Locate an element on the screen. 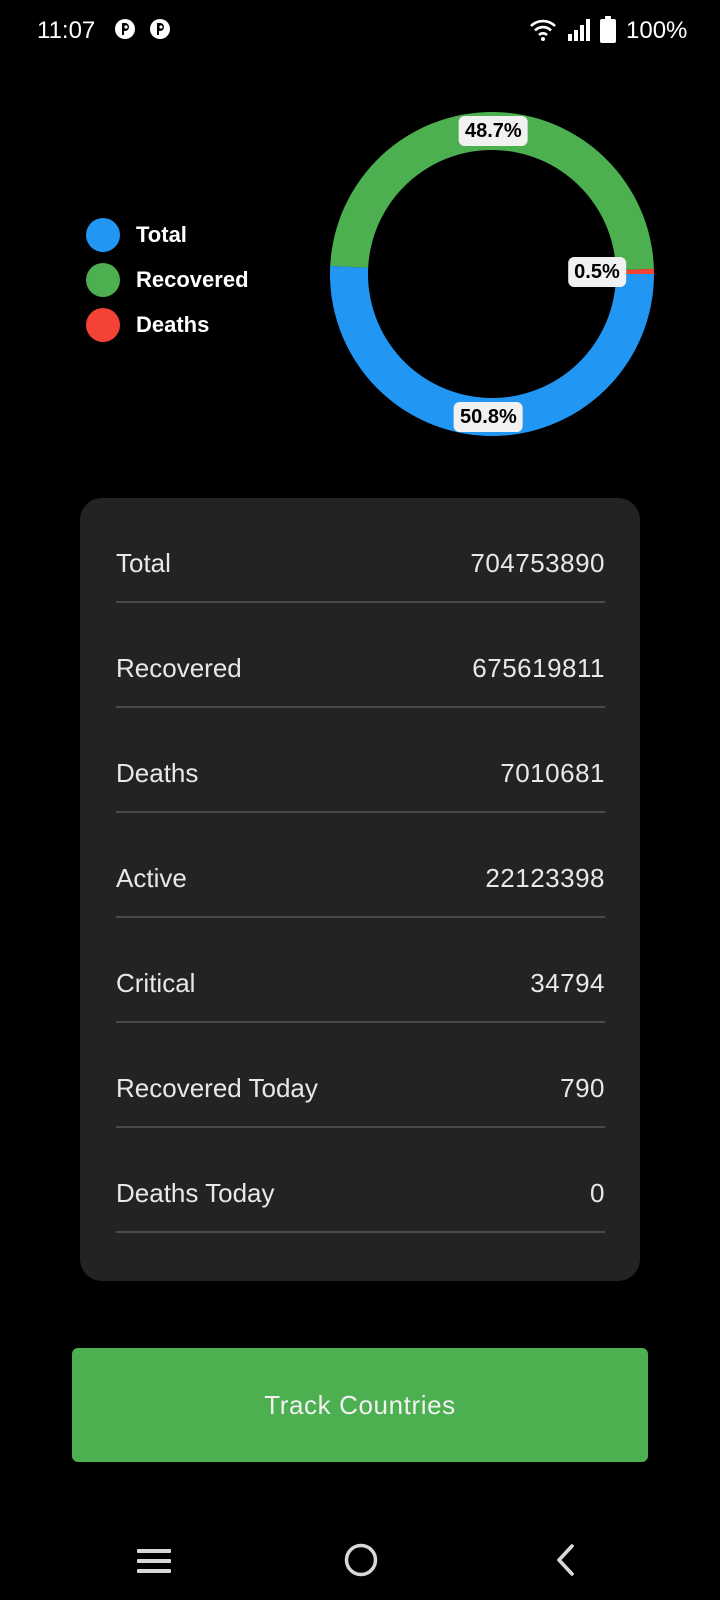 This screenshot has width=720, height=1600. donut-label-total: 50.8% is located at coordinates (488, 416).